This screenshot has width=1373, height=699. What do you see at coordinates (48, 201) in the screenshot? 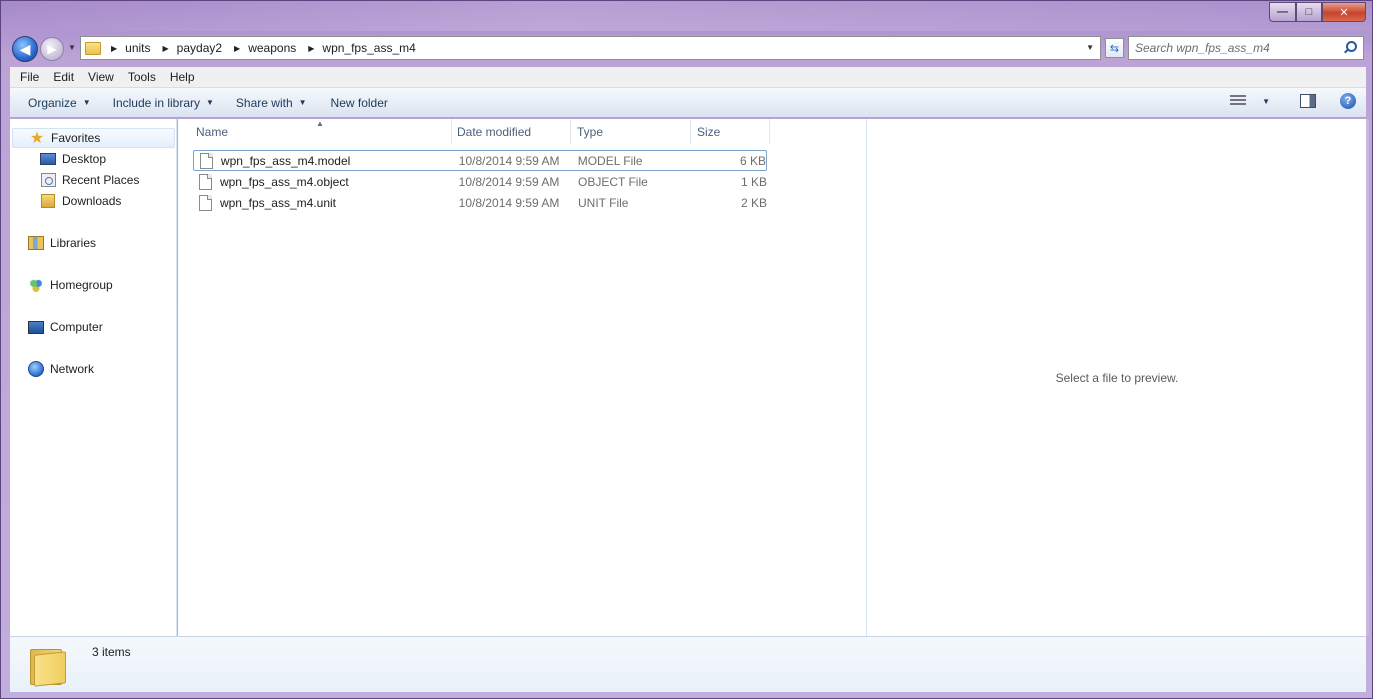
I see `downloads-folder-icon` at bounding box center [48, 201].